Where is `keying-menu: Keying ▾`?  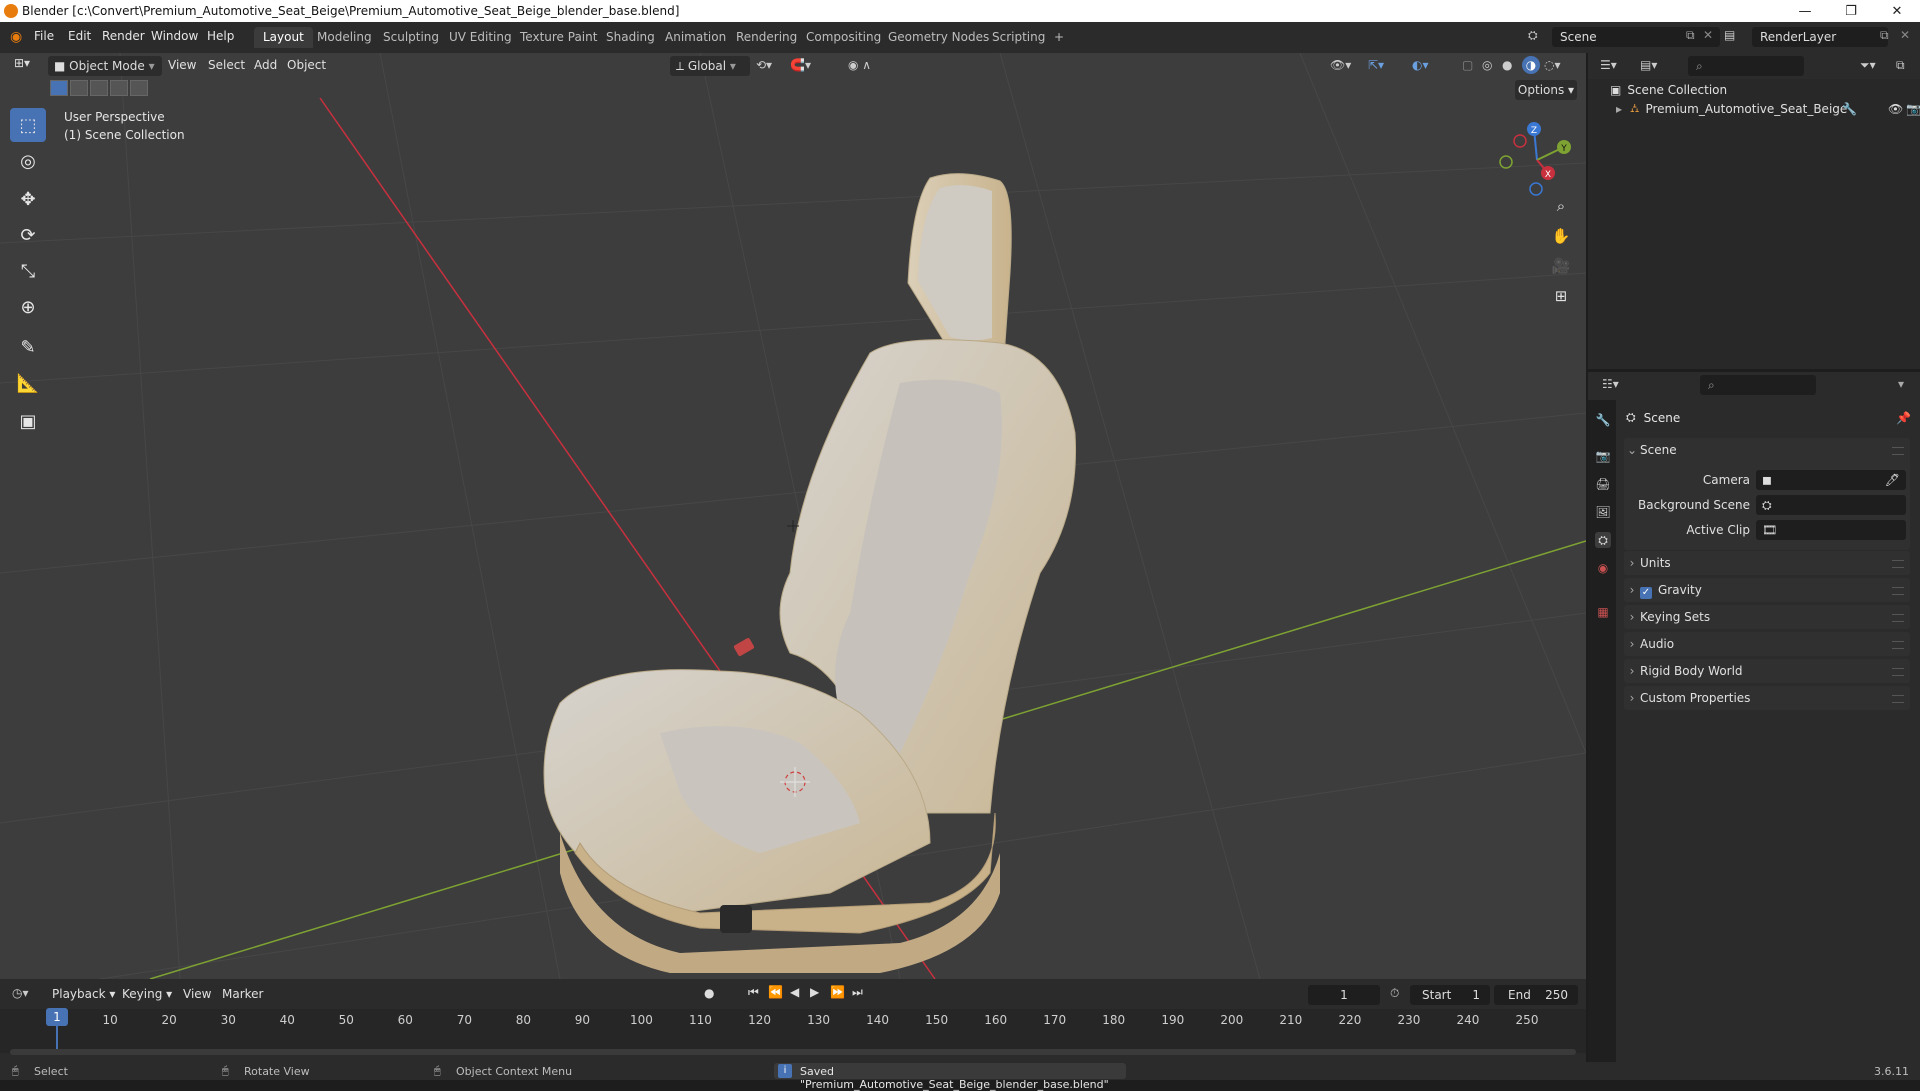
keying-menu: Keying ▾ is located at coordinates (147, 994).